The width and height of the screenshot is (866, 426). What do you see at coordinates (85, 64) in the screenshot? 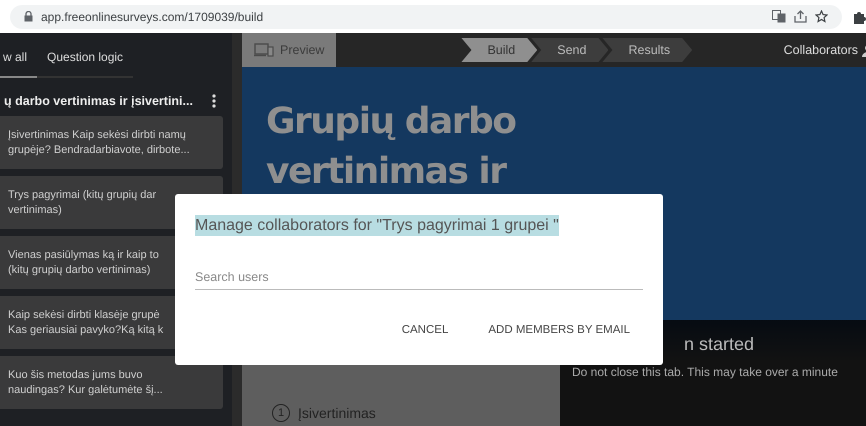
I see `sidebar-tab: Question logic` at bounding box center [85, 64].